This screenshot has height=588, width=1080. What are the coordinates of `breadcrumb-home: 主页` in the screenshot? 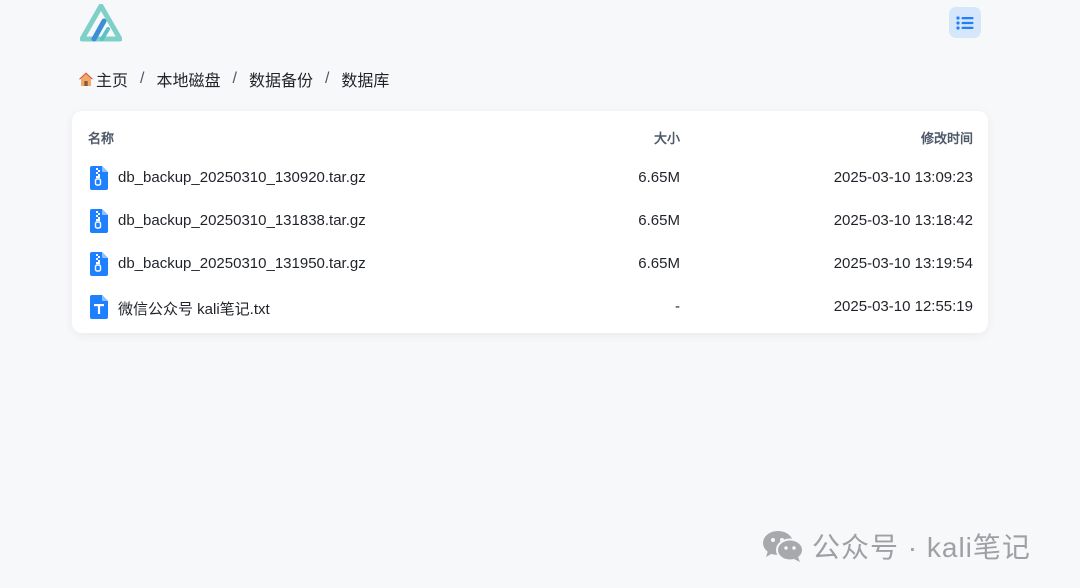 It's located at (103, 79).